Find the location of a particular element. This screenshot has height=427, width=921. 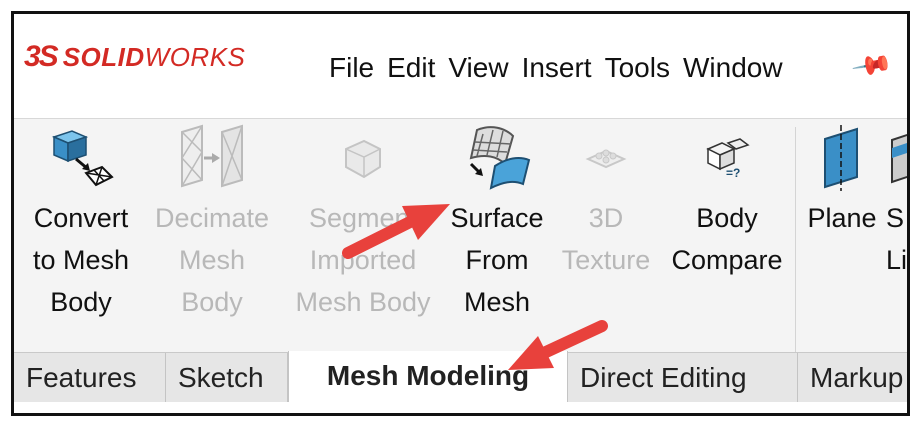

plane-button: Plane is located at coordinates (842, 179).